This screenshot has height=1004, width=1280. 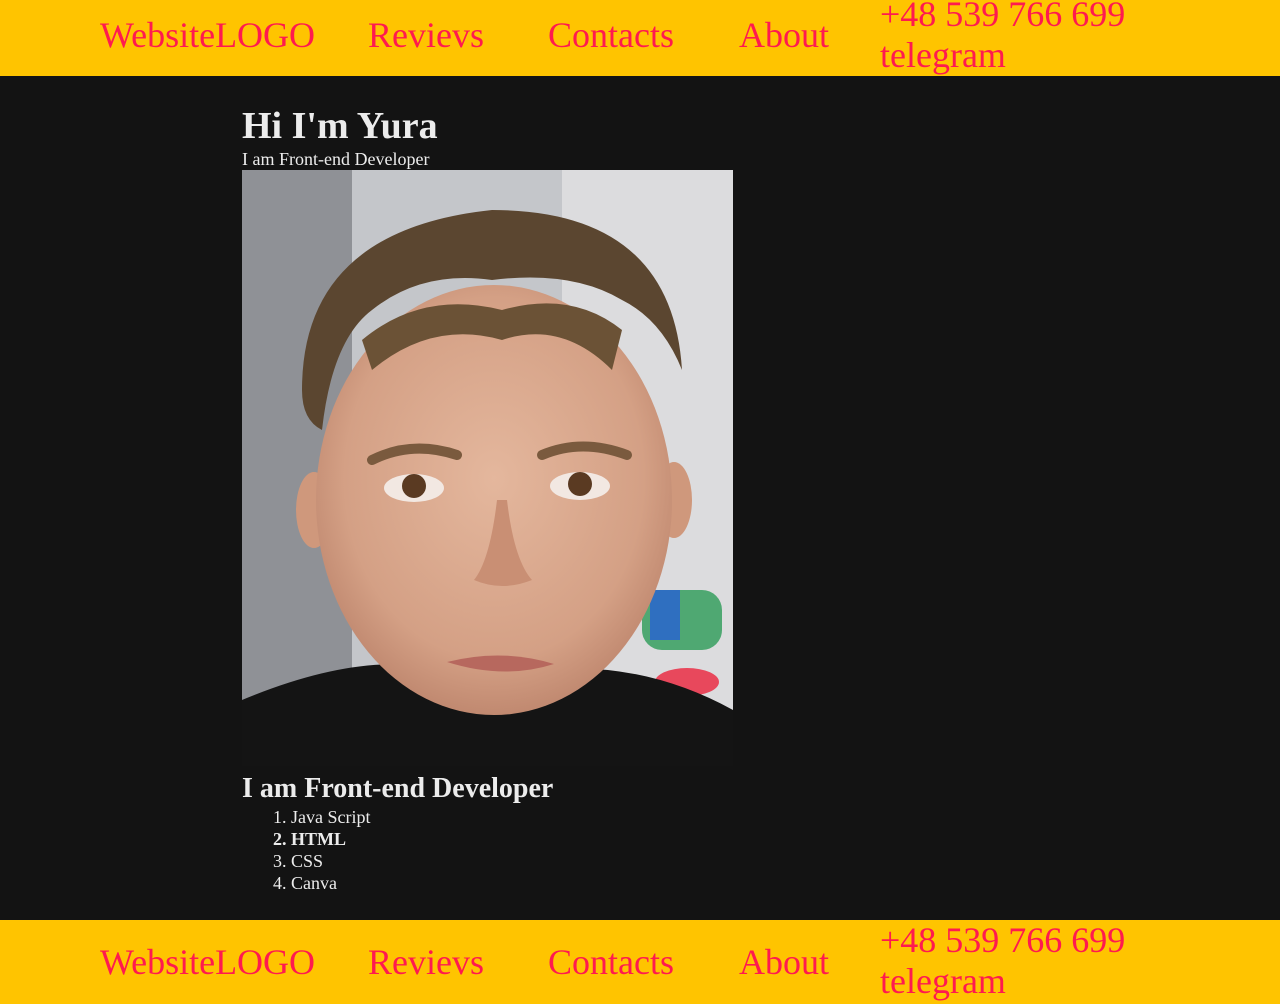 What do you see at coordinates (784, 962) in the screenshot?
I see `footer-nav-link-about: About` at bounding box center [784, 962].